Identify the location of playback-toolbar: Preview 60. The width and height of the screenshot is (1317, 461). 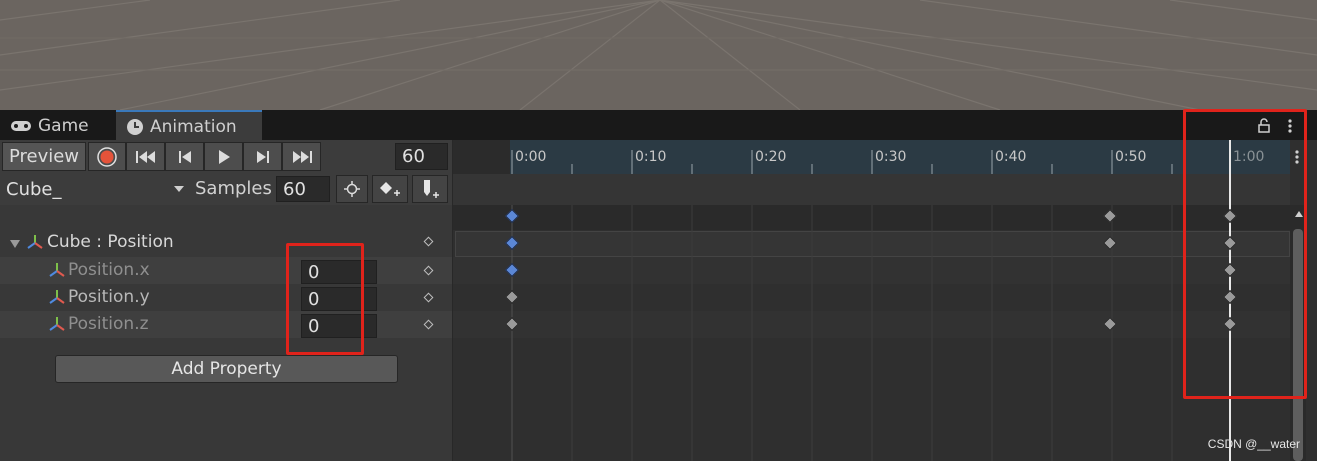
(226, 156).